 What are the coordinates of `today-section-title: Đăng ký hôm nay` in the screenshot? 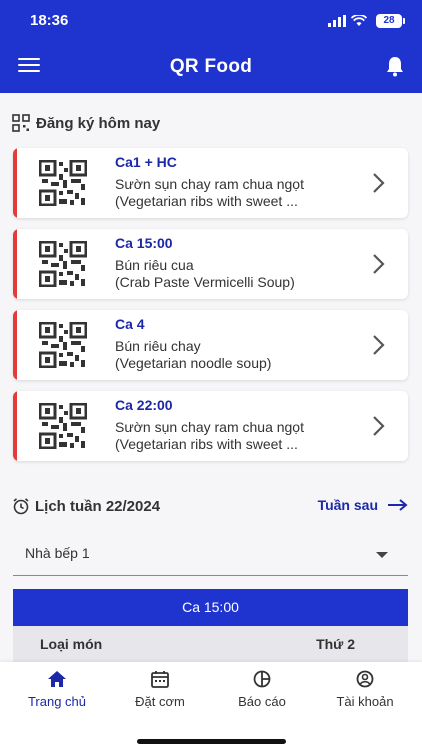 It's located at (86, 123).